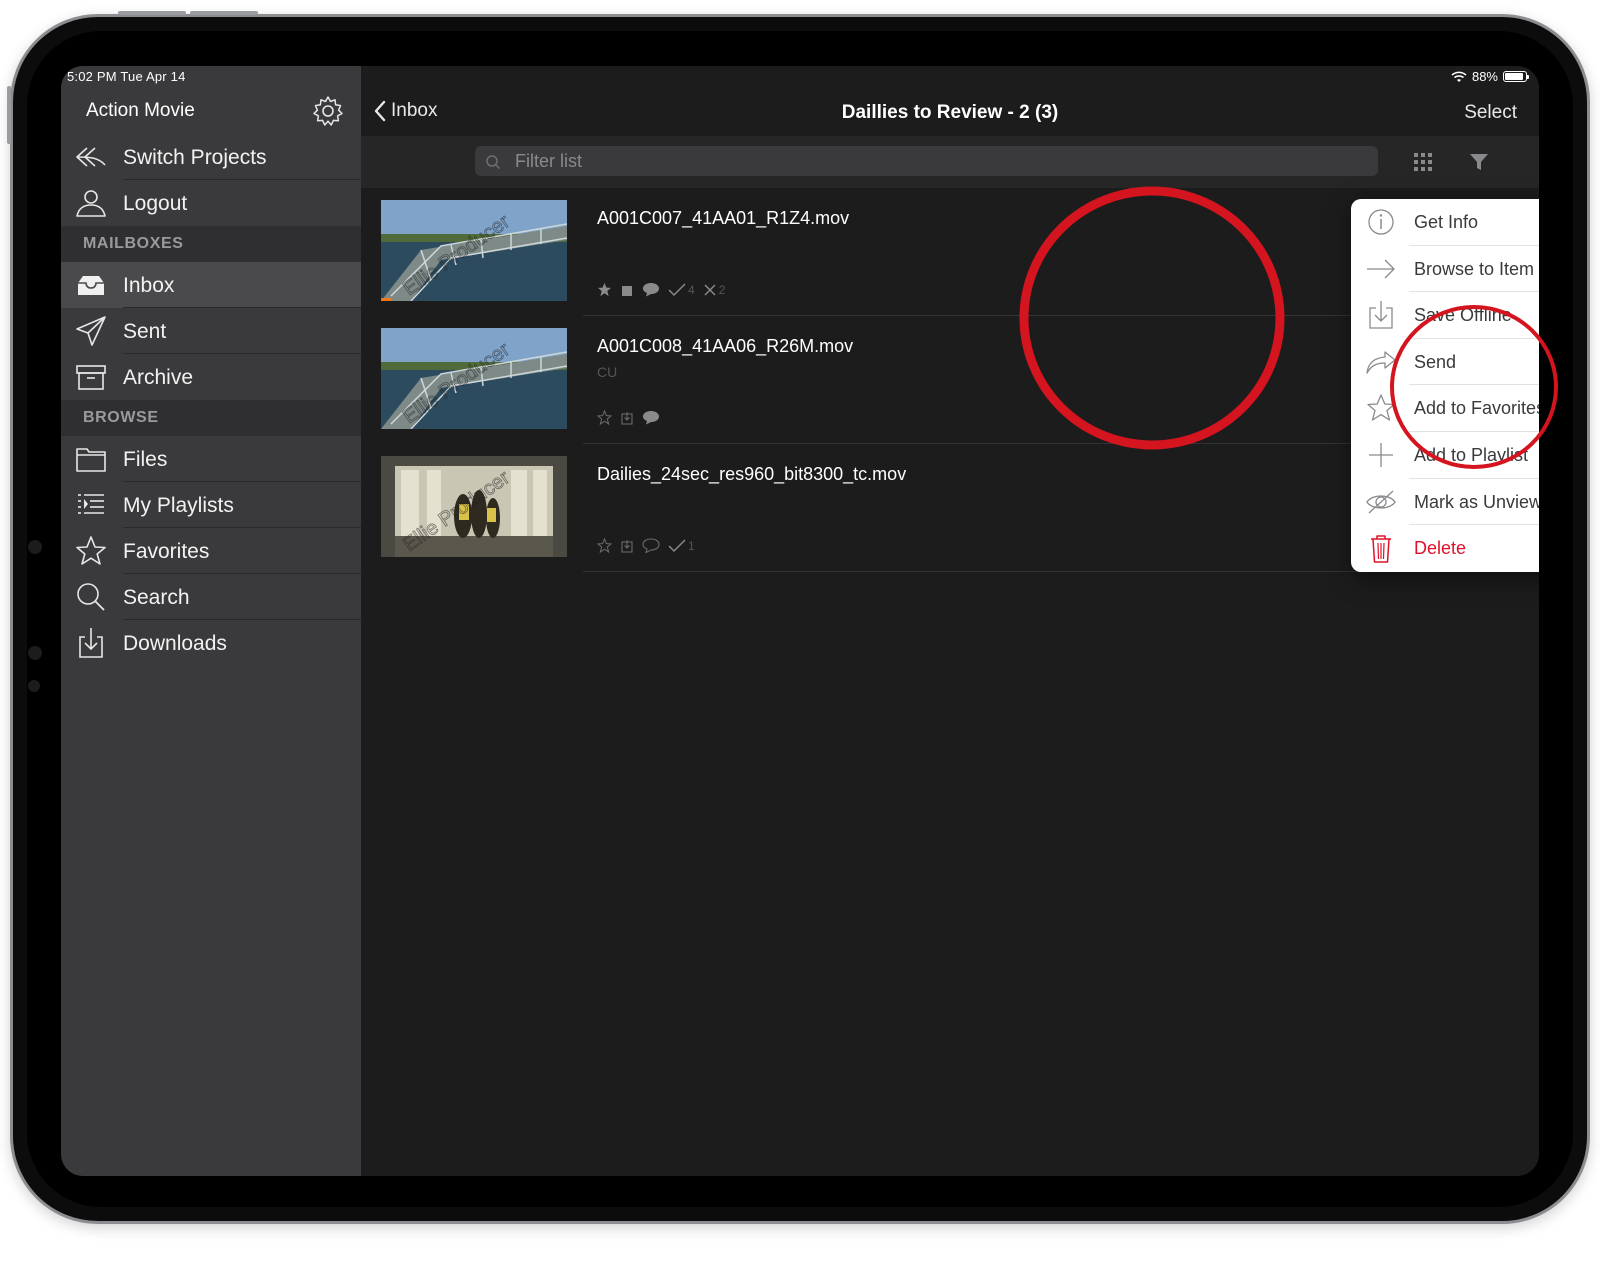 The width and height of the screenshot is (1600, 1279). I want to click on section-header-browse: BROWSE, so click(211, 418).